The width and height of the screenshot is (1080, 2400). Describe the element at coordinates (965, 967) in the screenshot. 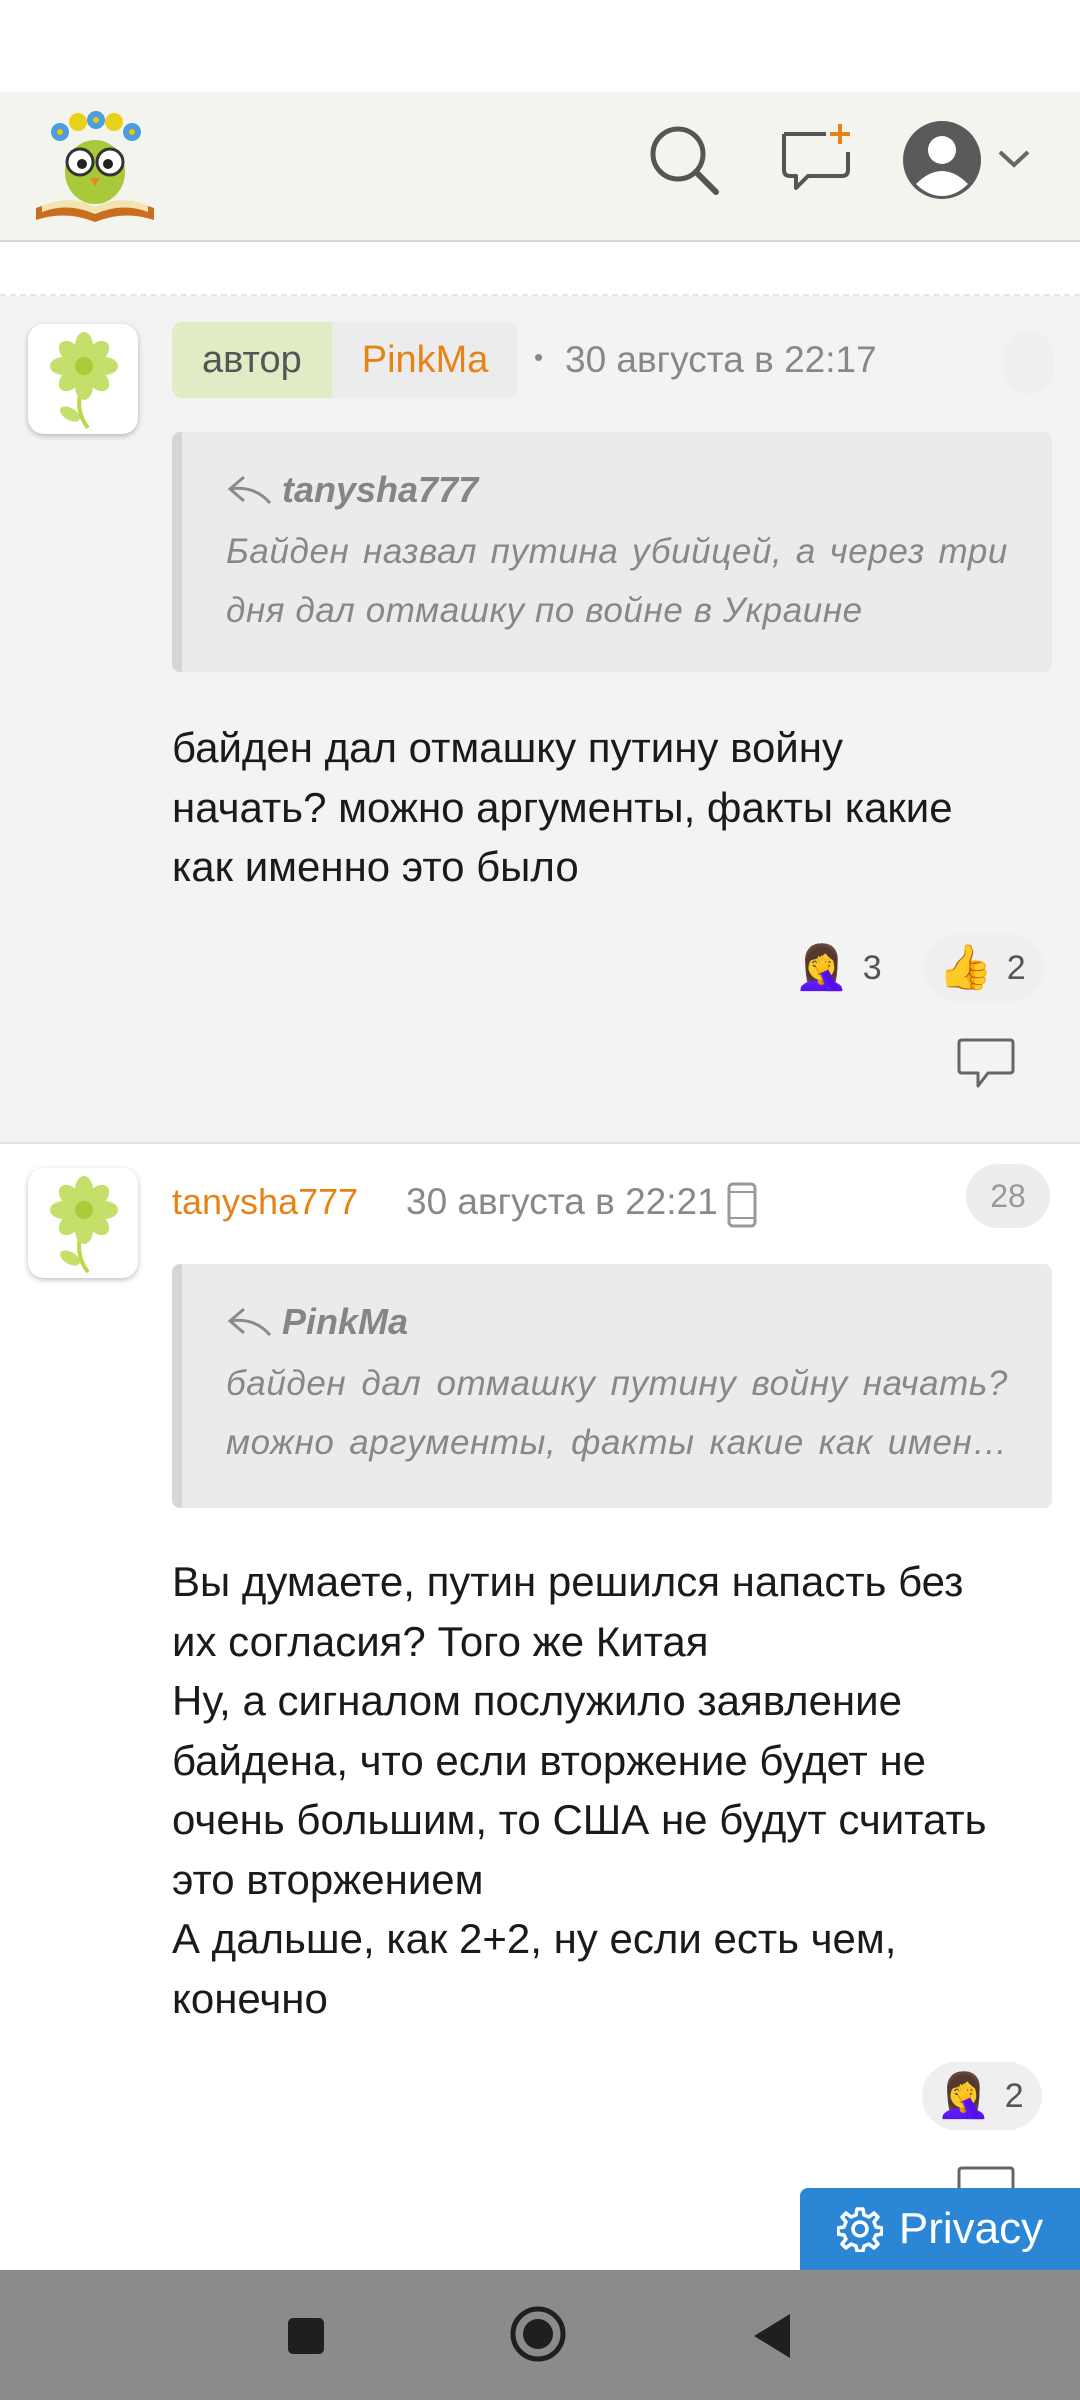

I see `thumbs-up-icon: 👍` at that location.